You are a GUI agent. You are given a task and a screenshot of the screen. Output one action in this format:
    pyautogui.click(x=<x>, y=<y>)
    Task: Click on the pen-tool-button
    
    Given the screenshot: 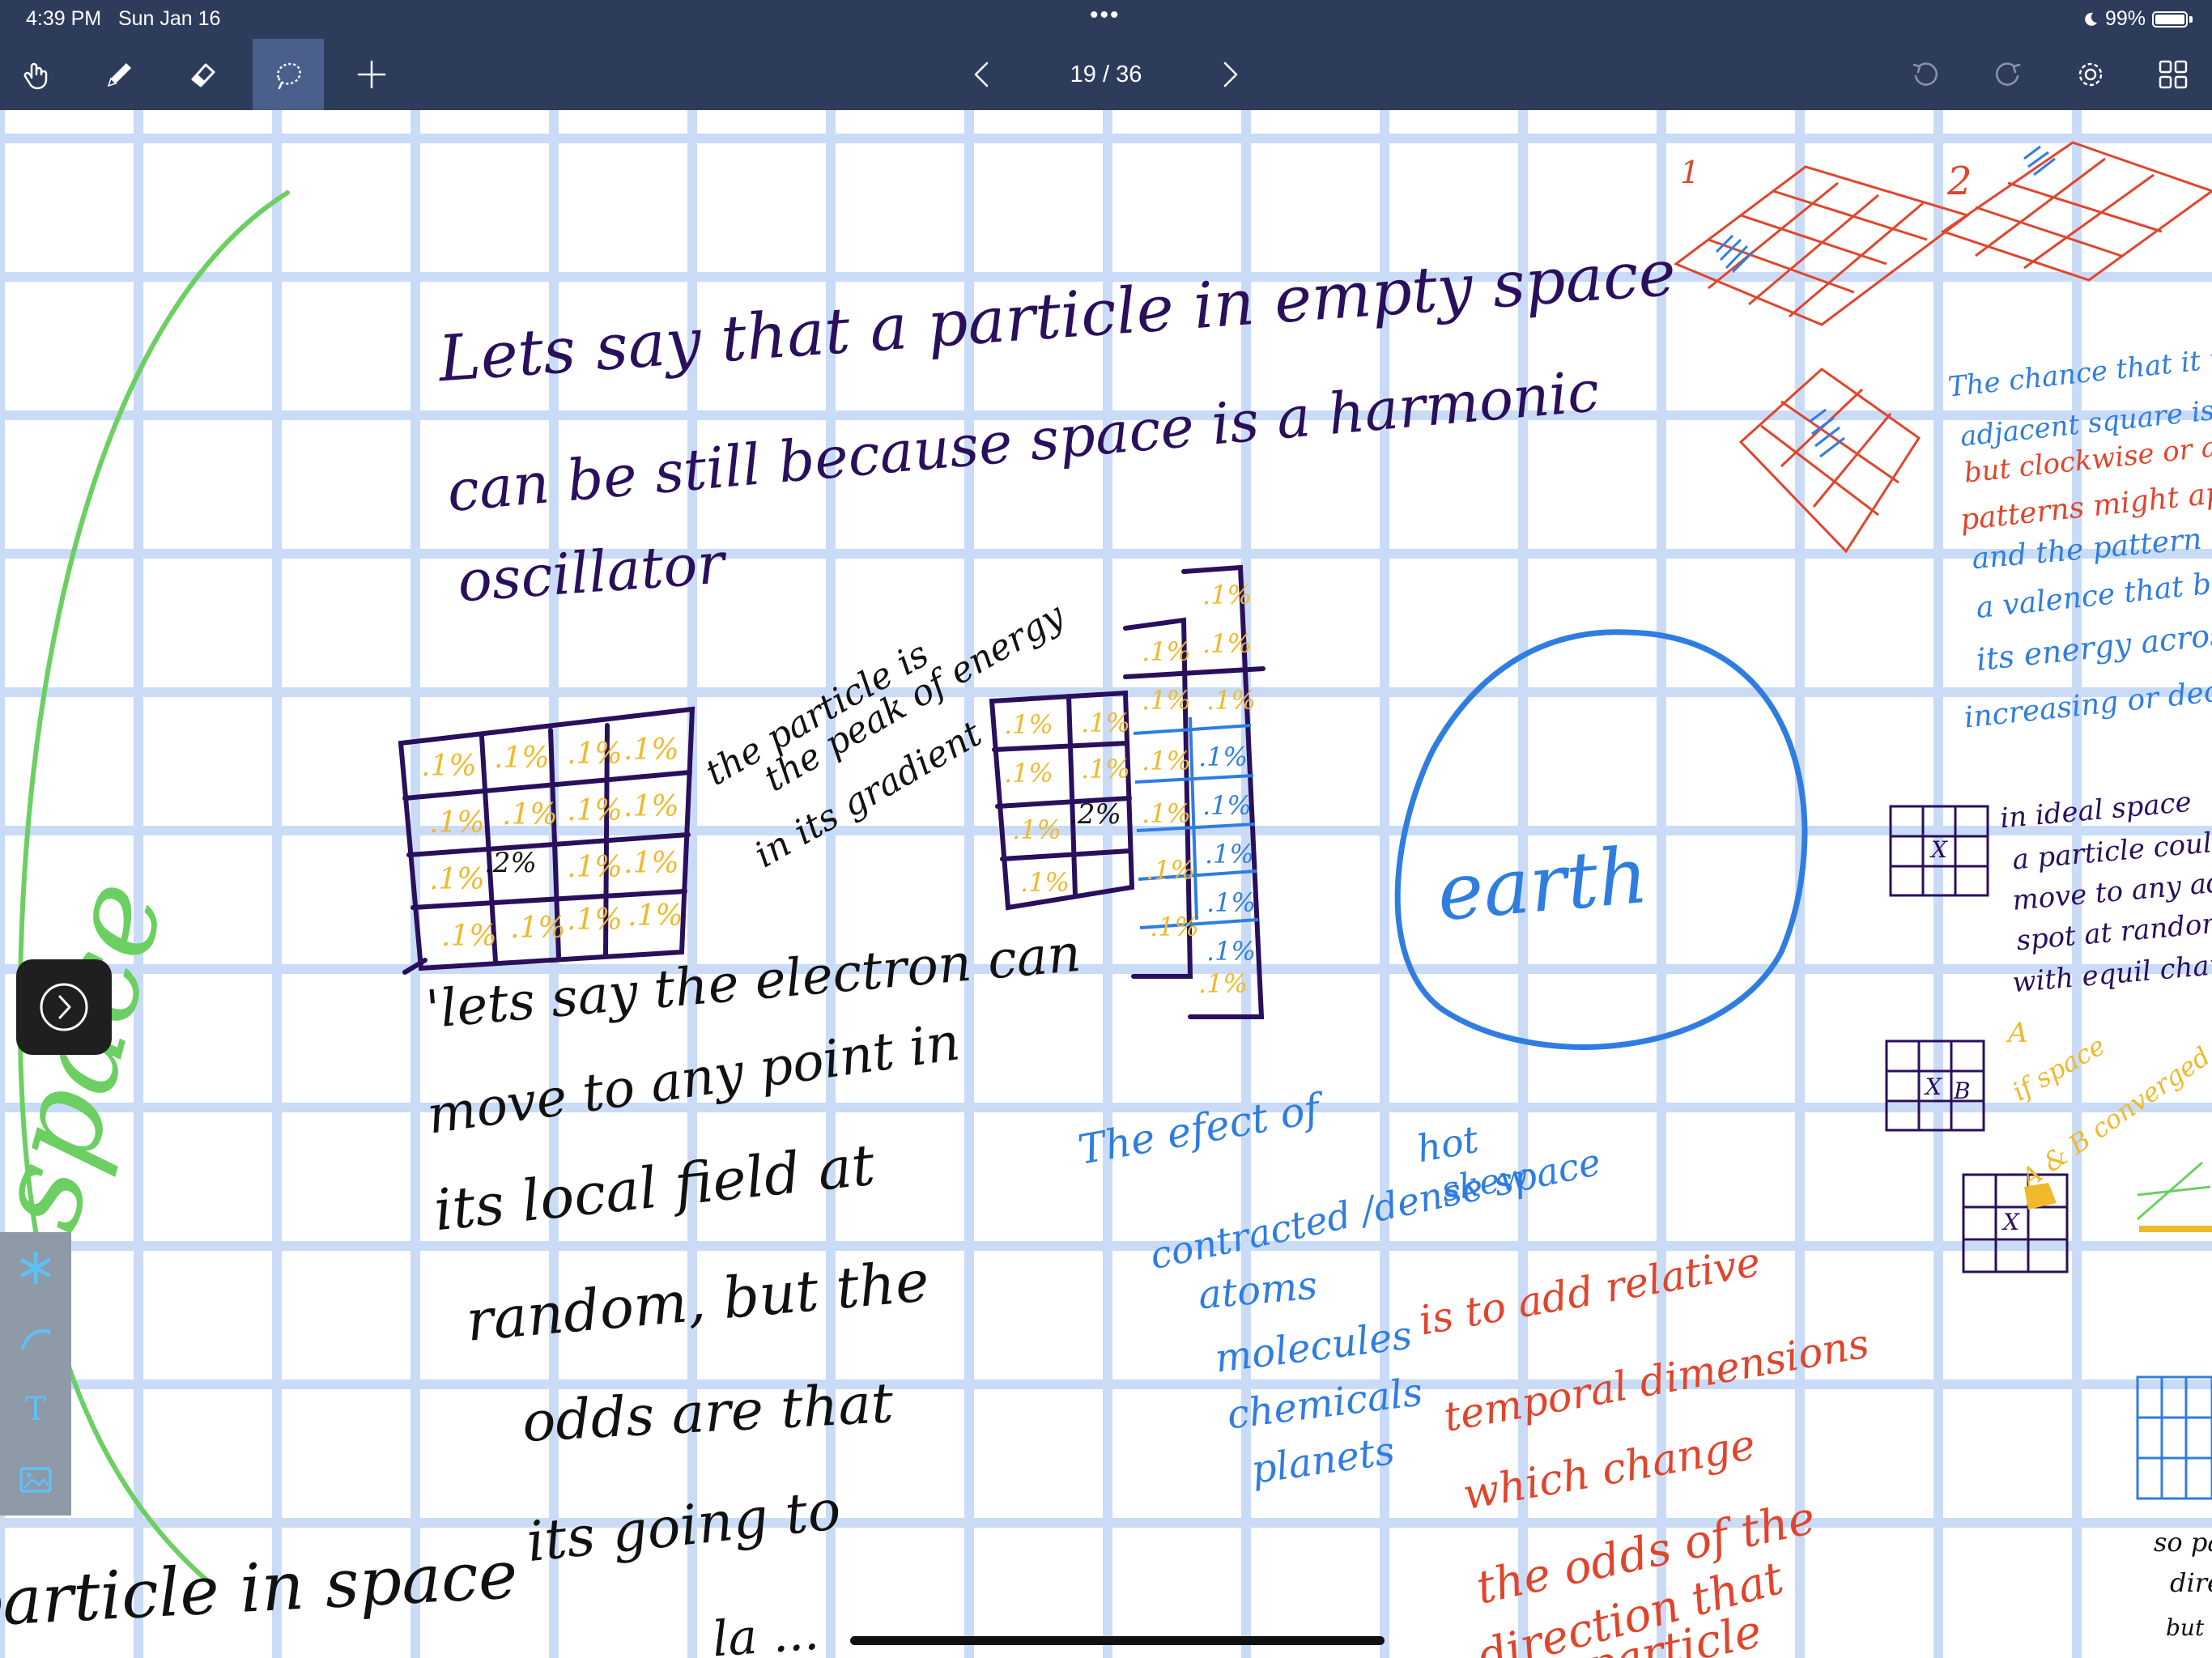 What is the action you would take?
    pyautogui.click(x=120, y=74)
    